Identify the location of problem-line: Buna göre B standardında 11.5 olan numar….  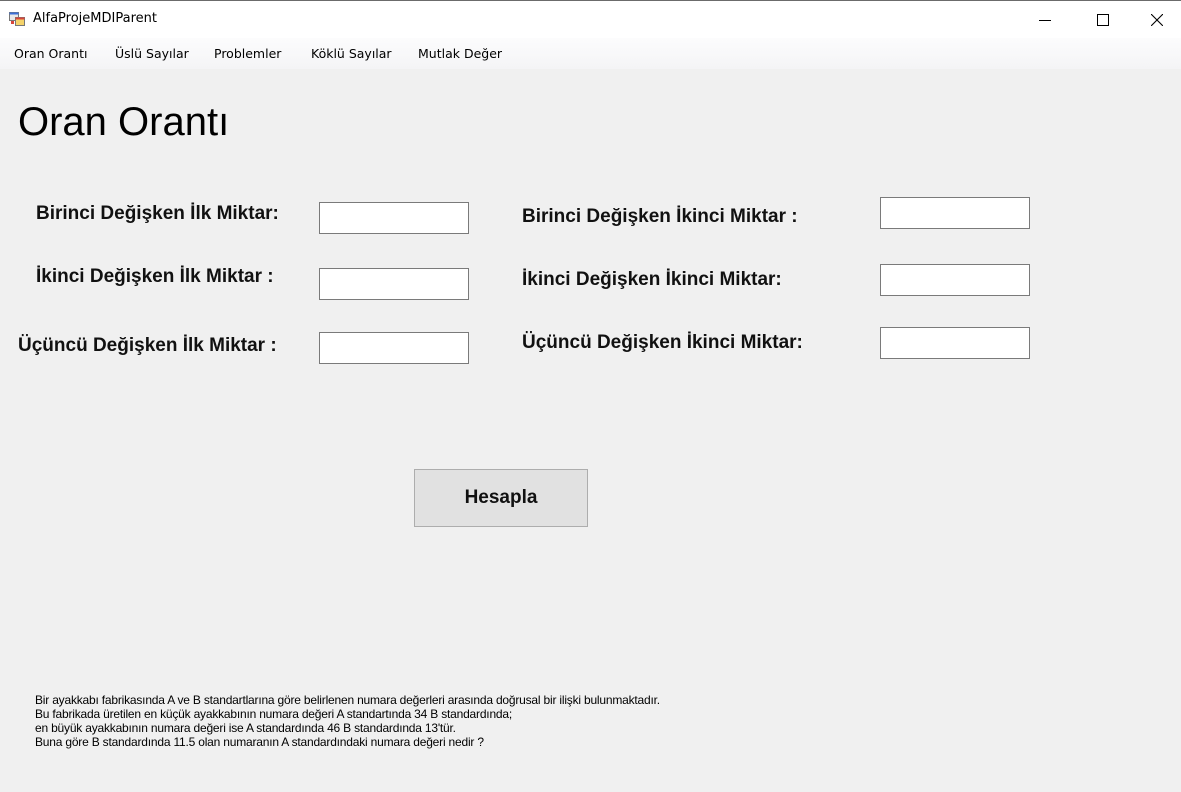
(259, 742).